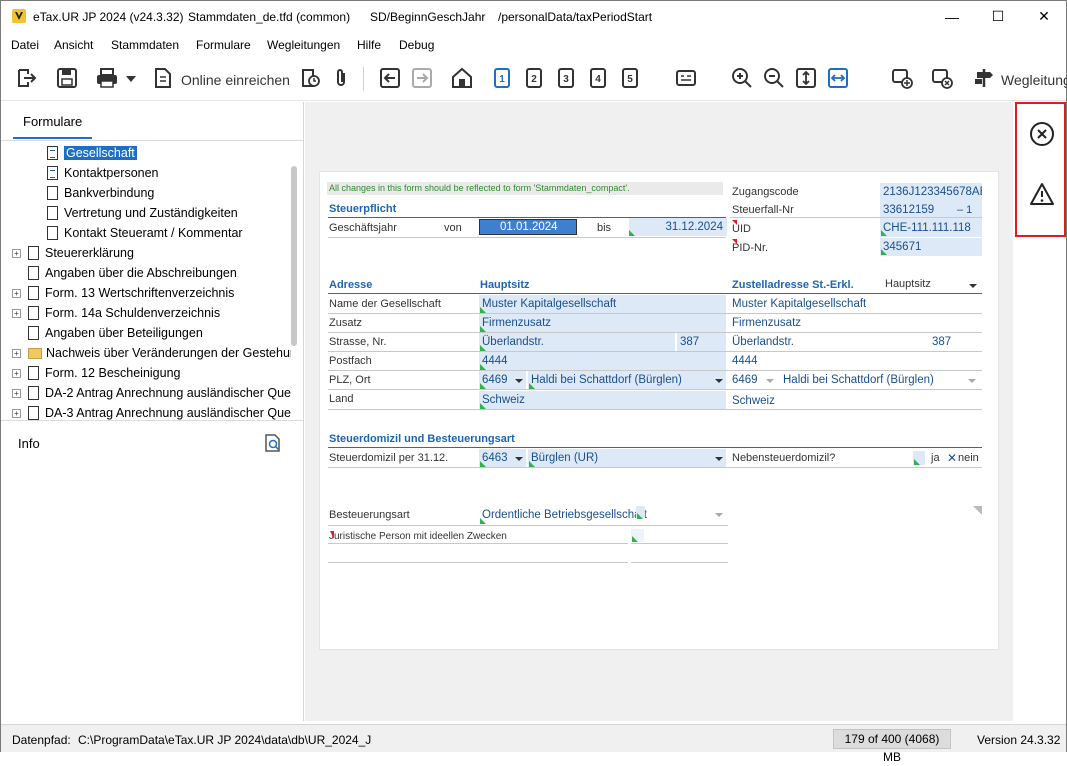 Image resolution: width=1067 pixels, height=766 pixels. What do you see at coordinates (273, 443) in the screenshot?
I see `document-search-icon` at bounding box center [273, 443].